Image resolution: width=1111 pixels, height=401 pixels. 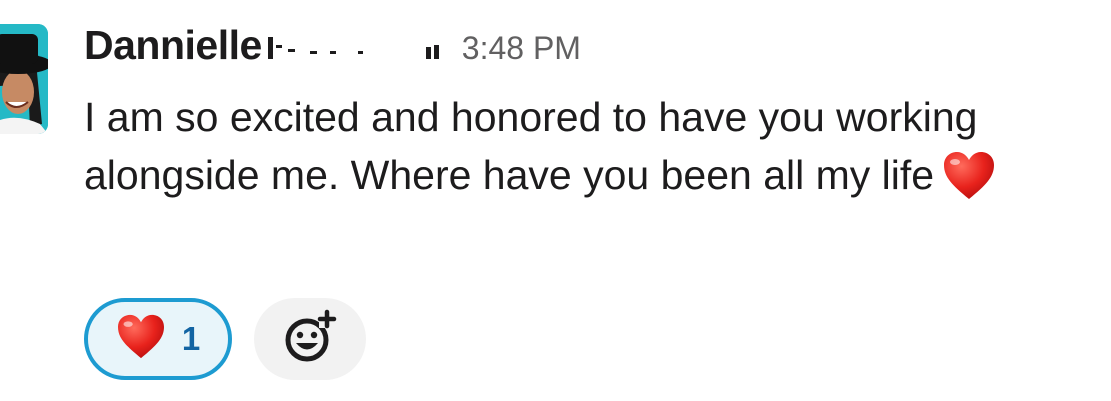 I want to click on avatar, so click(x=24, y=79).